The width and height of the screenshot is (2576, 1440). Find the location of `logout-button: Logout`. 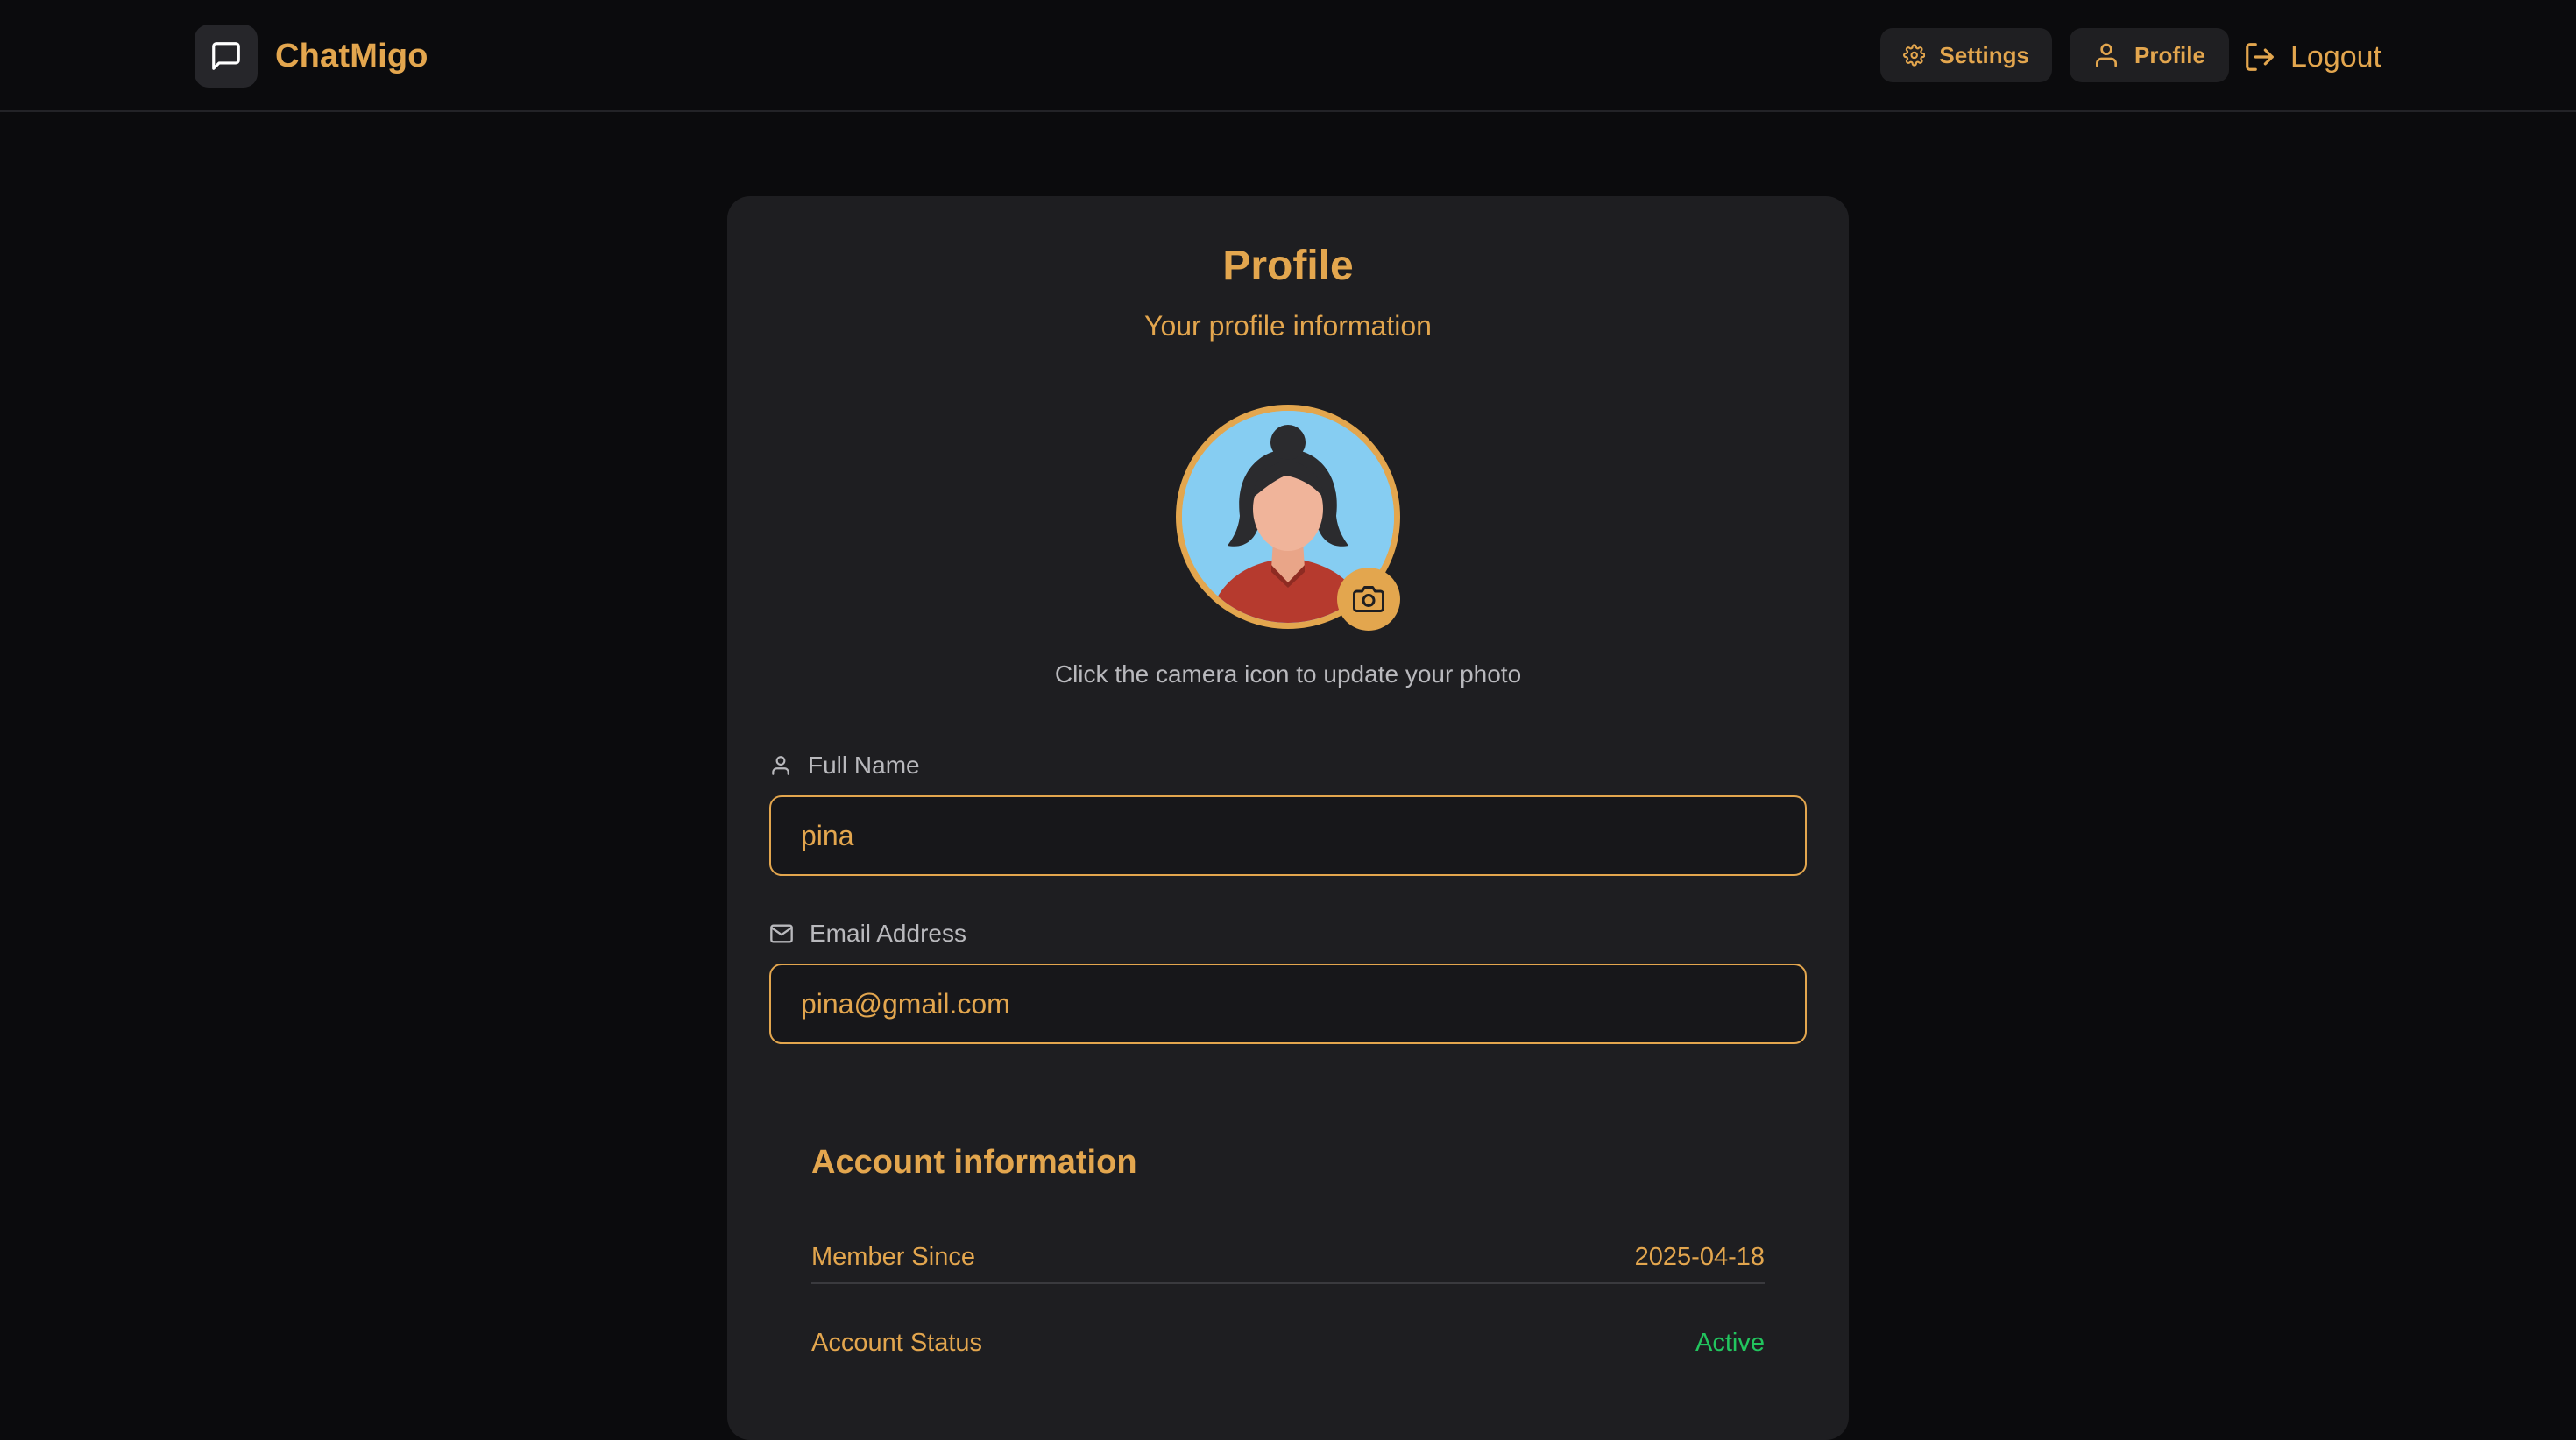

logout-button: Logout is located at coordinates (2312, 57).